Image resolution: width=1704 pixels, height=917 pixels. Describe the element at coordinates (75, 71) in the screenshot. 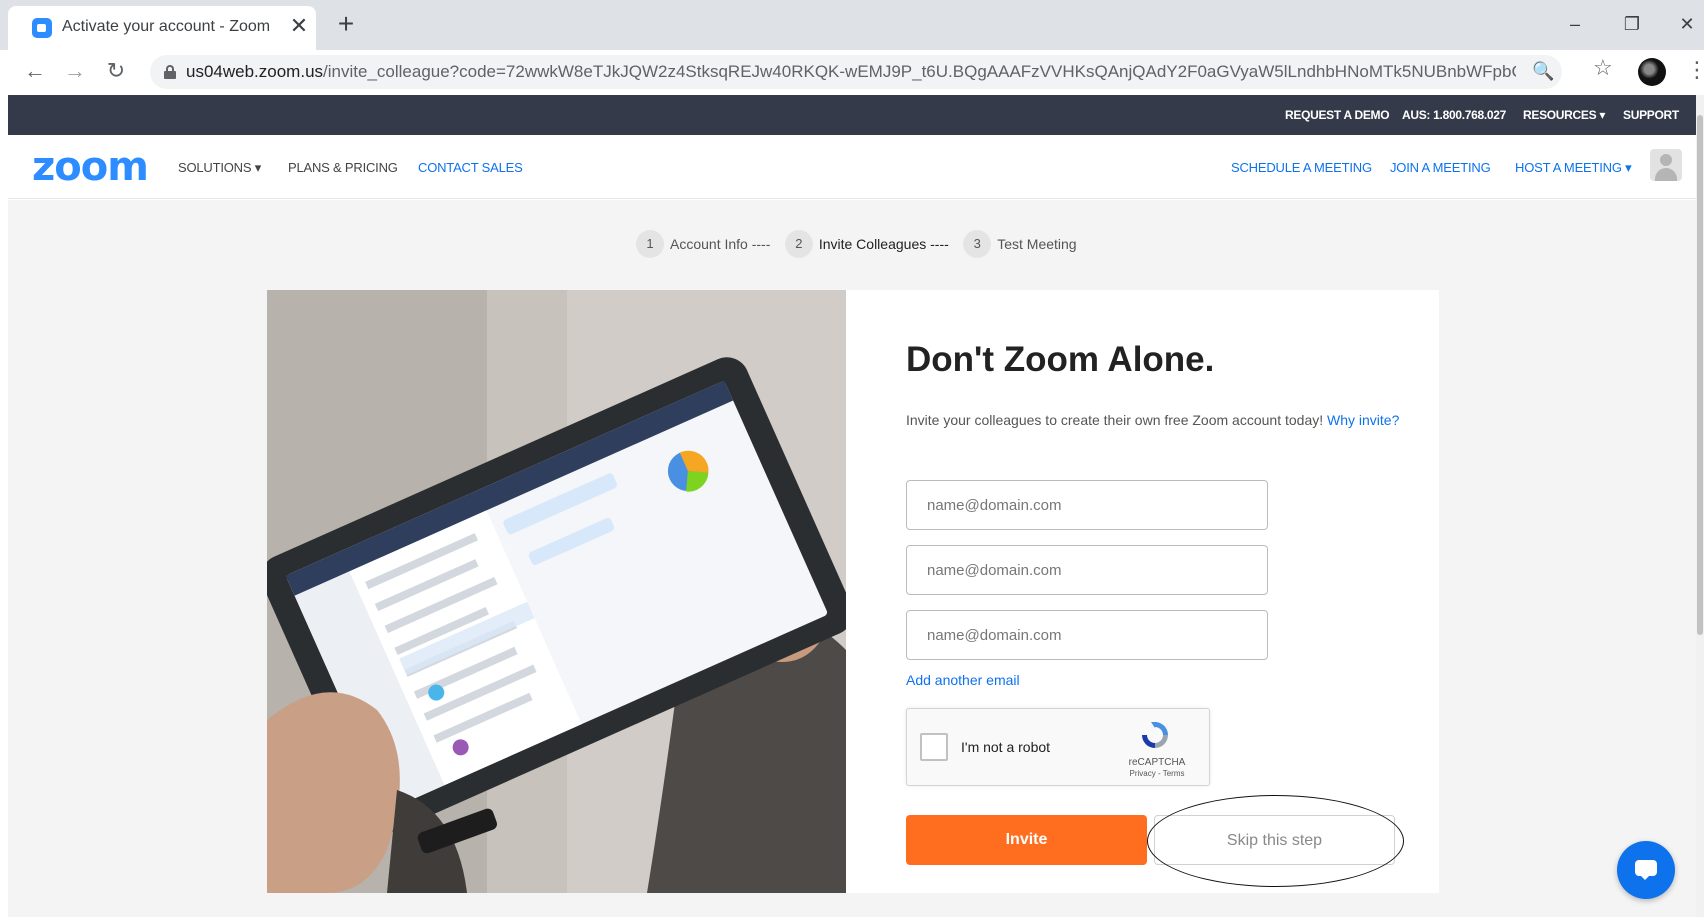

I see `forward-icon: →` at that location.